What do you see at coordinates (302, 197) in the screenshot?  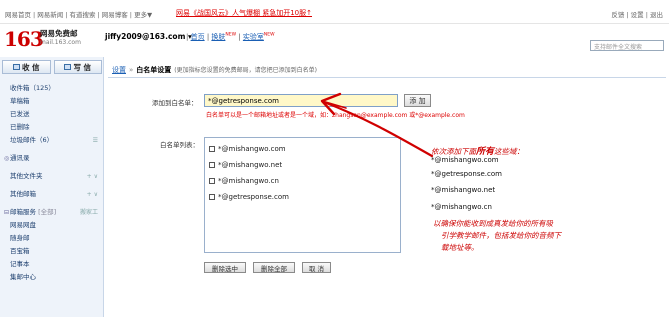 I see `whitelist-entry: *@getresponse.com` at bounding box center [302, 197].